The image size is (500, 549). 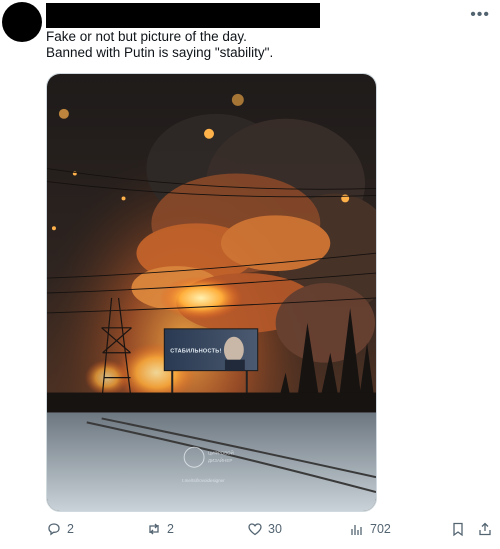 What do you see at coordinates (264, 529) in the screenshot?
I see `like-button: 30` at bounding box center [264, 529].